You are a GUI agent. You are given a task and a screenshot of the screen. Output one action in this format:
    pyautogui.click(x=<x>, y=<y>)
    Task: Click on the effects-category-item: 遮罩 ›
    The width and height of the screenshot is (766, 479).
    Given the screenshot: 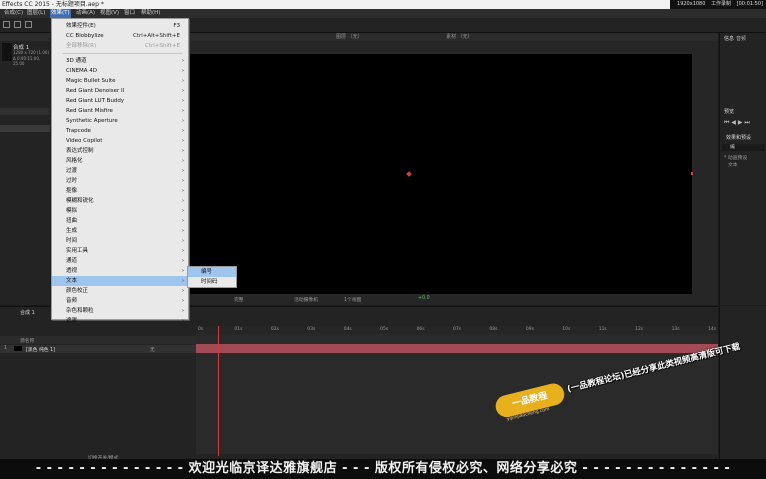 What is the action you would take?
    pyautogui.click(x=120, y=321)
    